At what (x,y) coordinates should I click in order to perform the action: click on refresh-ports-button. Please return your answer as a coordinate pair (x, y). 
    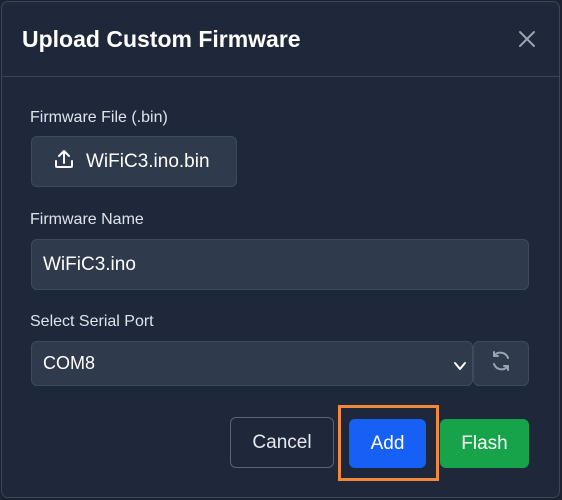
    Looking at the image, I should click on (501, 363).